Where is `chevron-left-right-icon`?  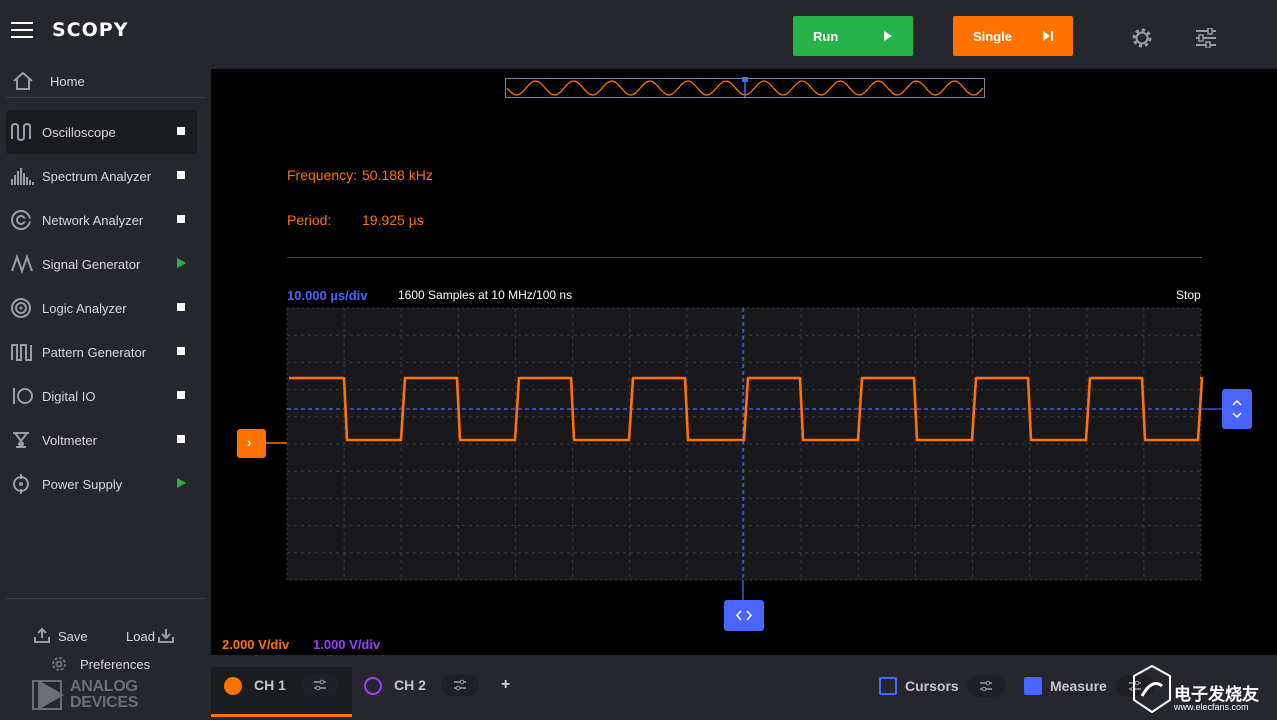 chevron-left-right-icon is located at coordinates (744, 615).